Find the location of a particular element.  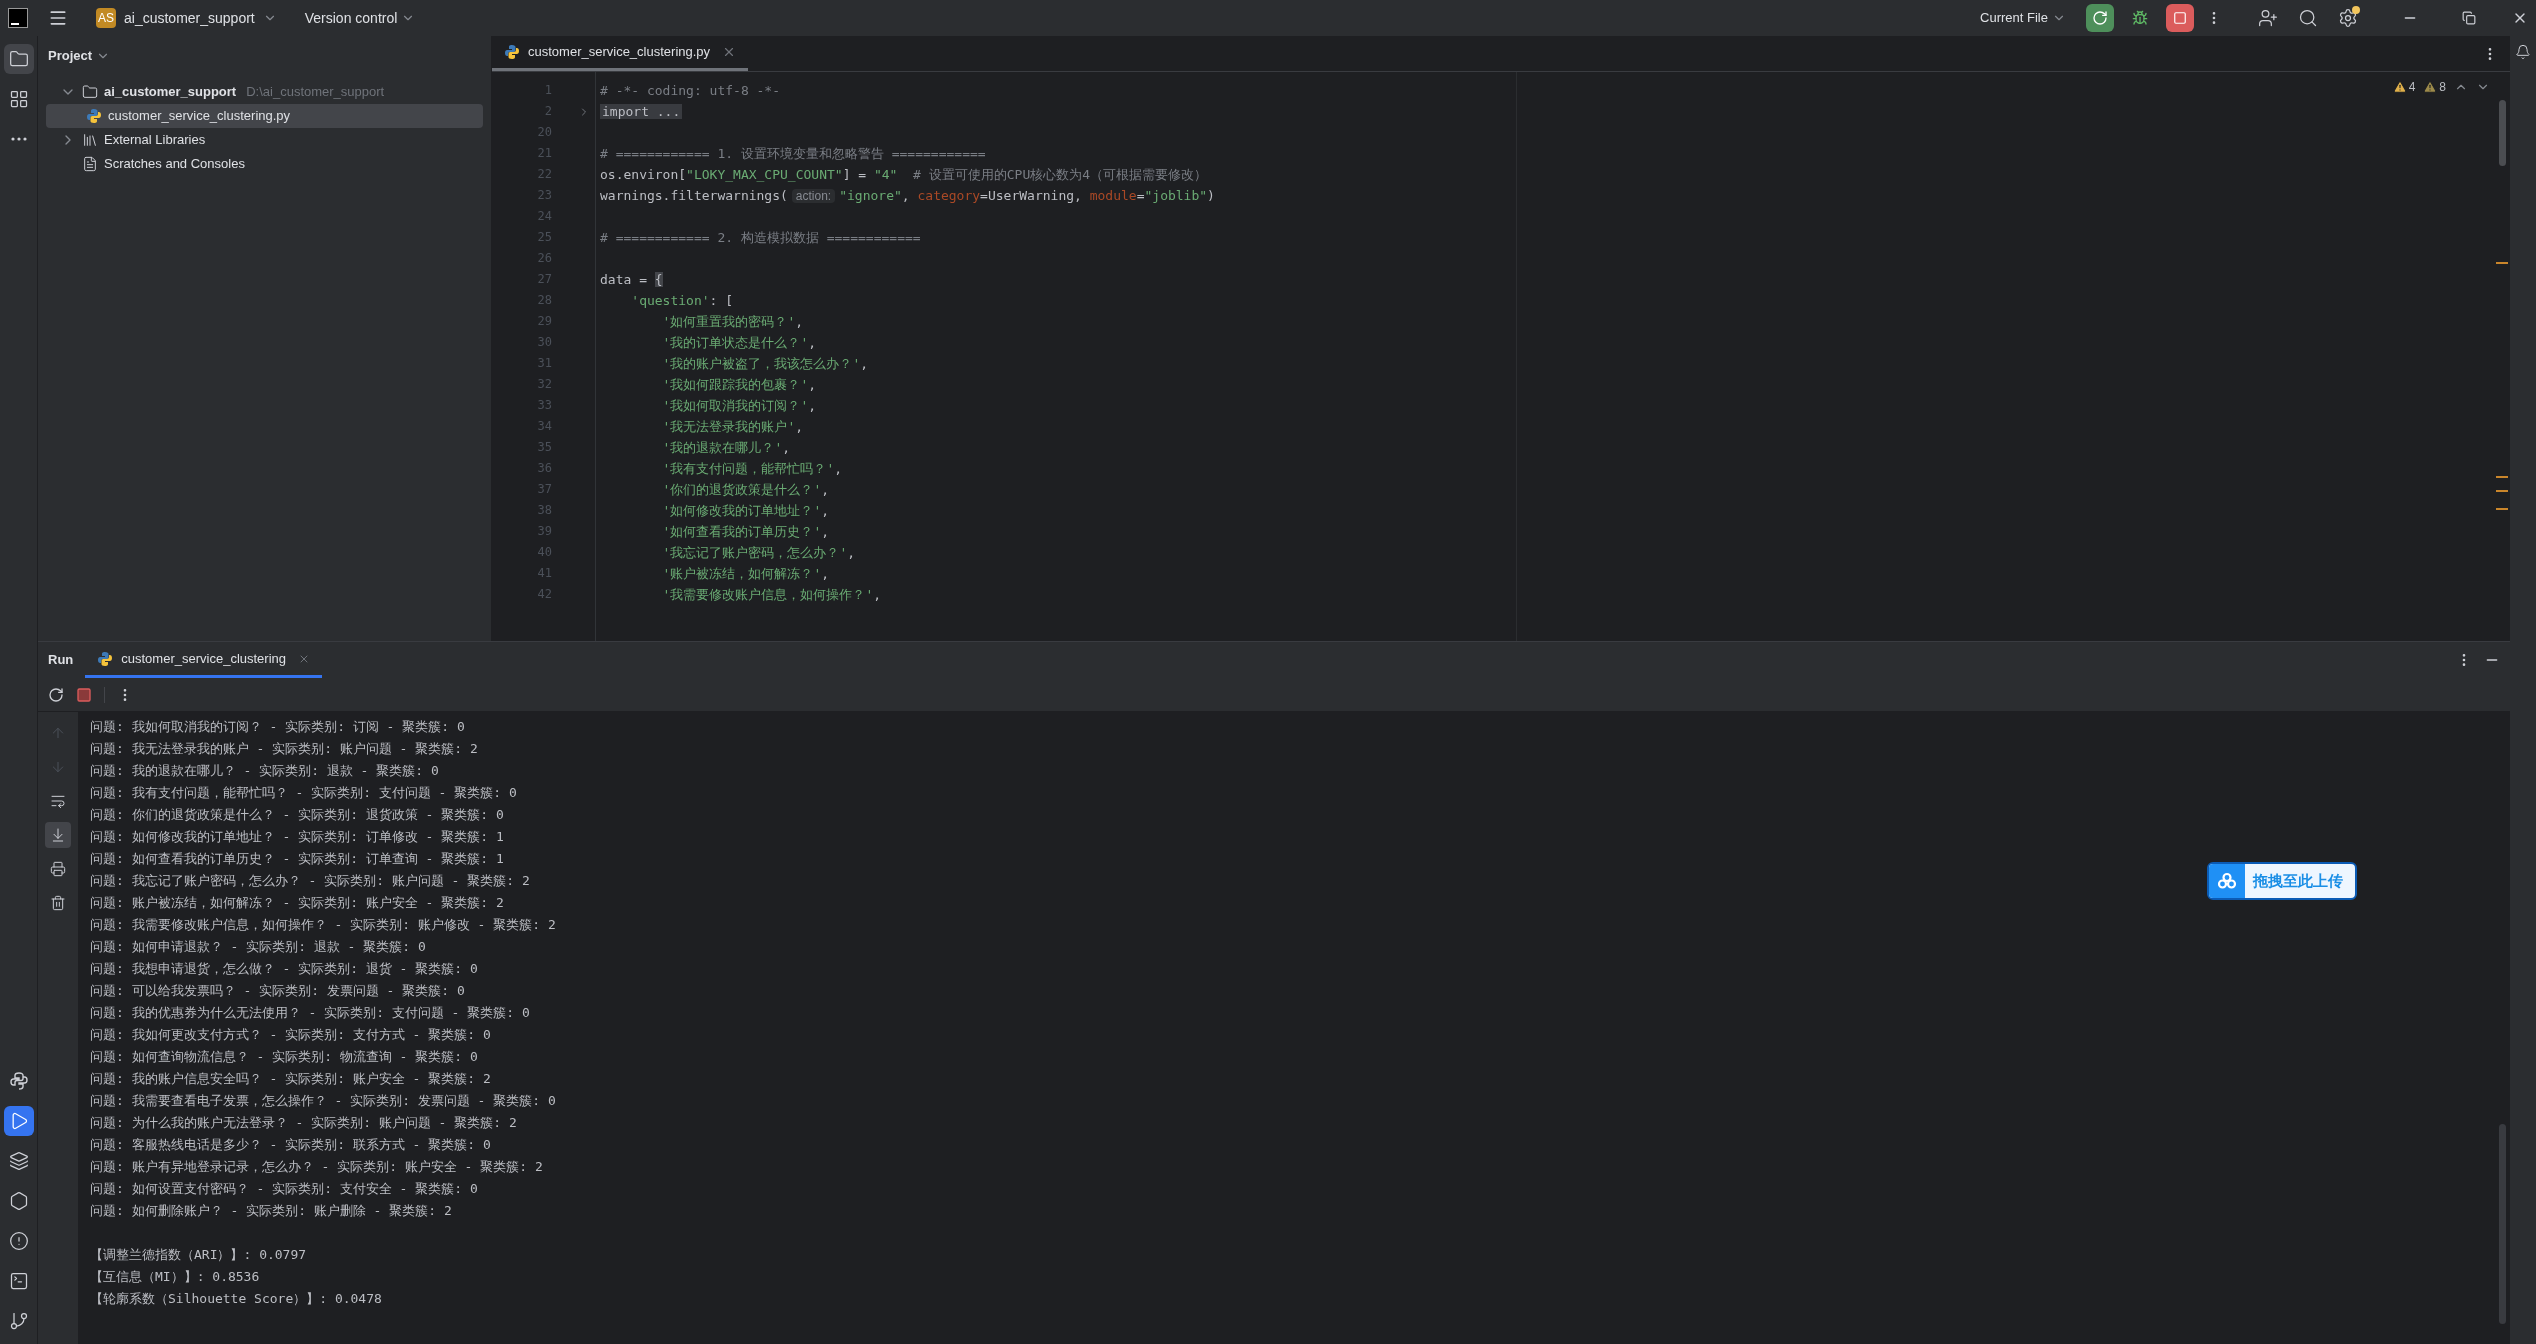

structure-icon is located at coordinates (18, 99).